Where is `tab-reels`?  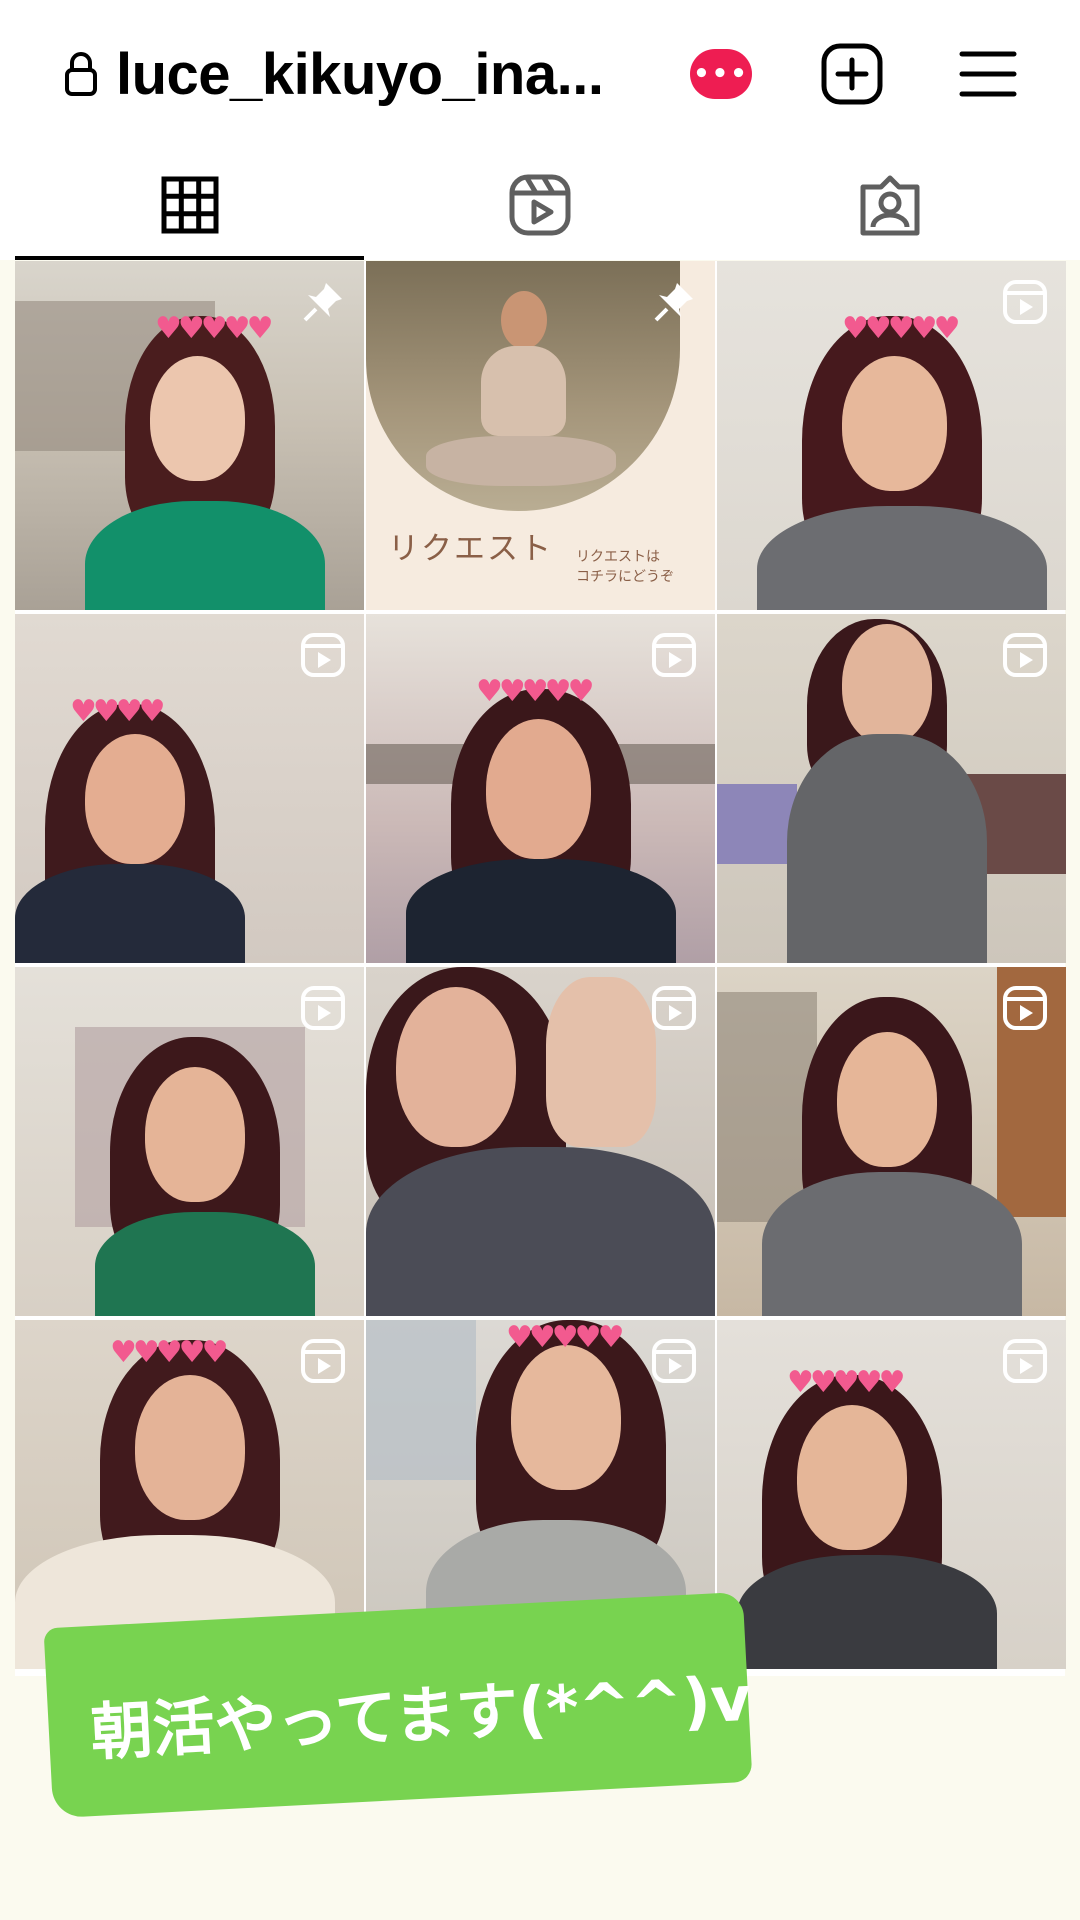 tab-reels is located at coordinates (540, 205).